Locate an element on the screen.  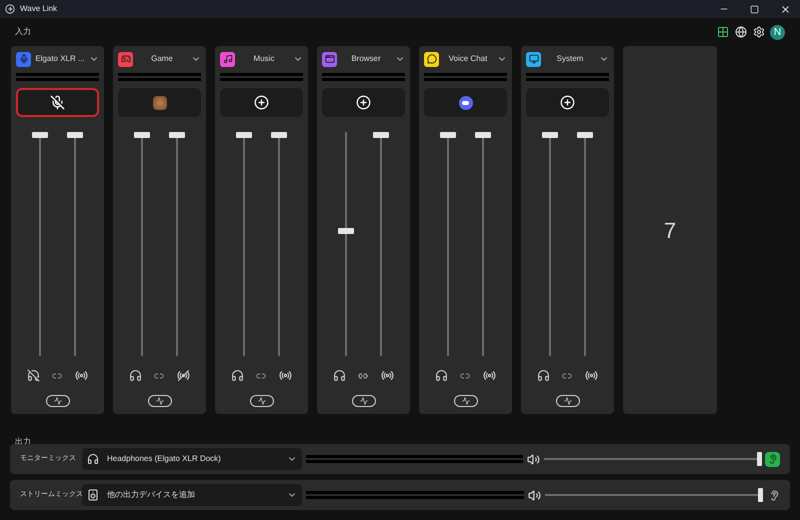
device-dropdown: 他の出力デバイスを追加 is located at coordinates (192, 495).